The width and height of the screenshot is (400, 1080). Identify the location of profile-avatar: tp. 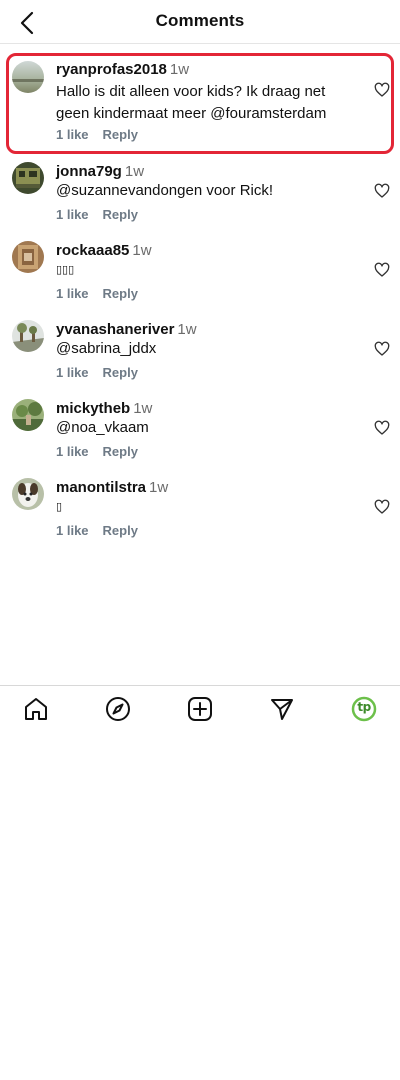
(364, 709).